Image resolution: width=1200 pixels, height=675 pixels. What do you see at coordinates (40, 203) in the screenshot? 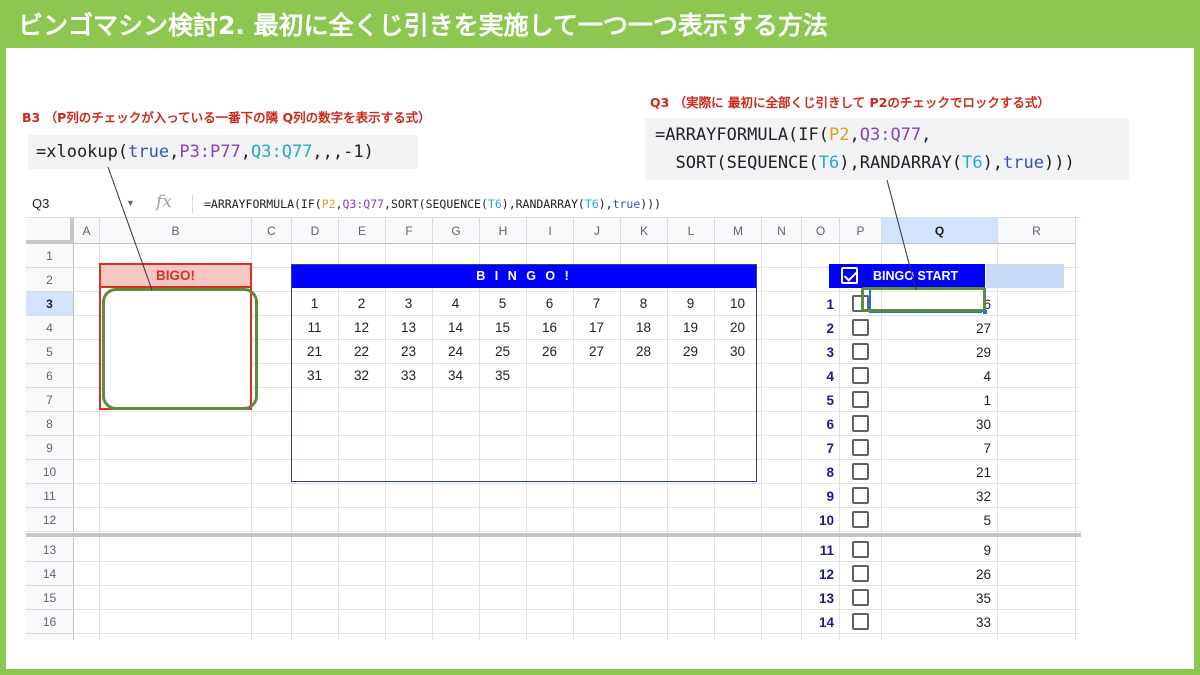
I see `name-box: Q3` at bounding box center [40, 203].